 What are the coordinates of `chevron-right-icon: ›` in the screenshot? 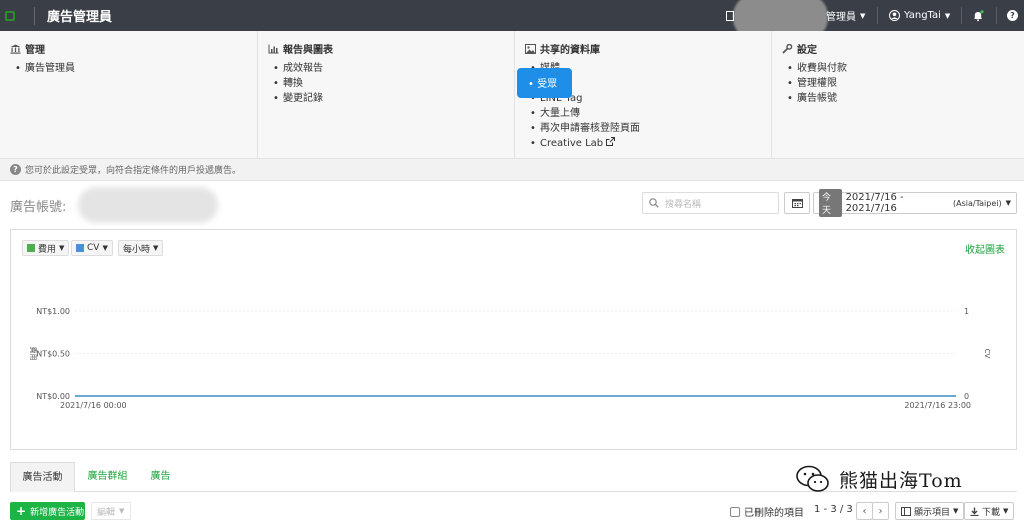 It's located at (880, 511).